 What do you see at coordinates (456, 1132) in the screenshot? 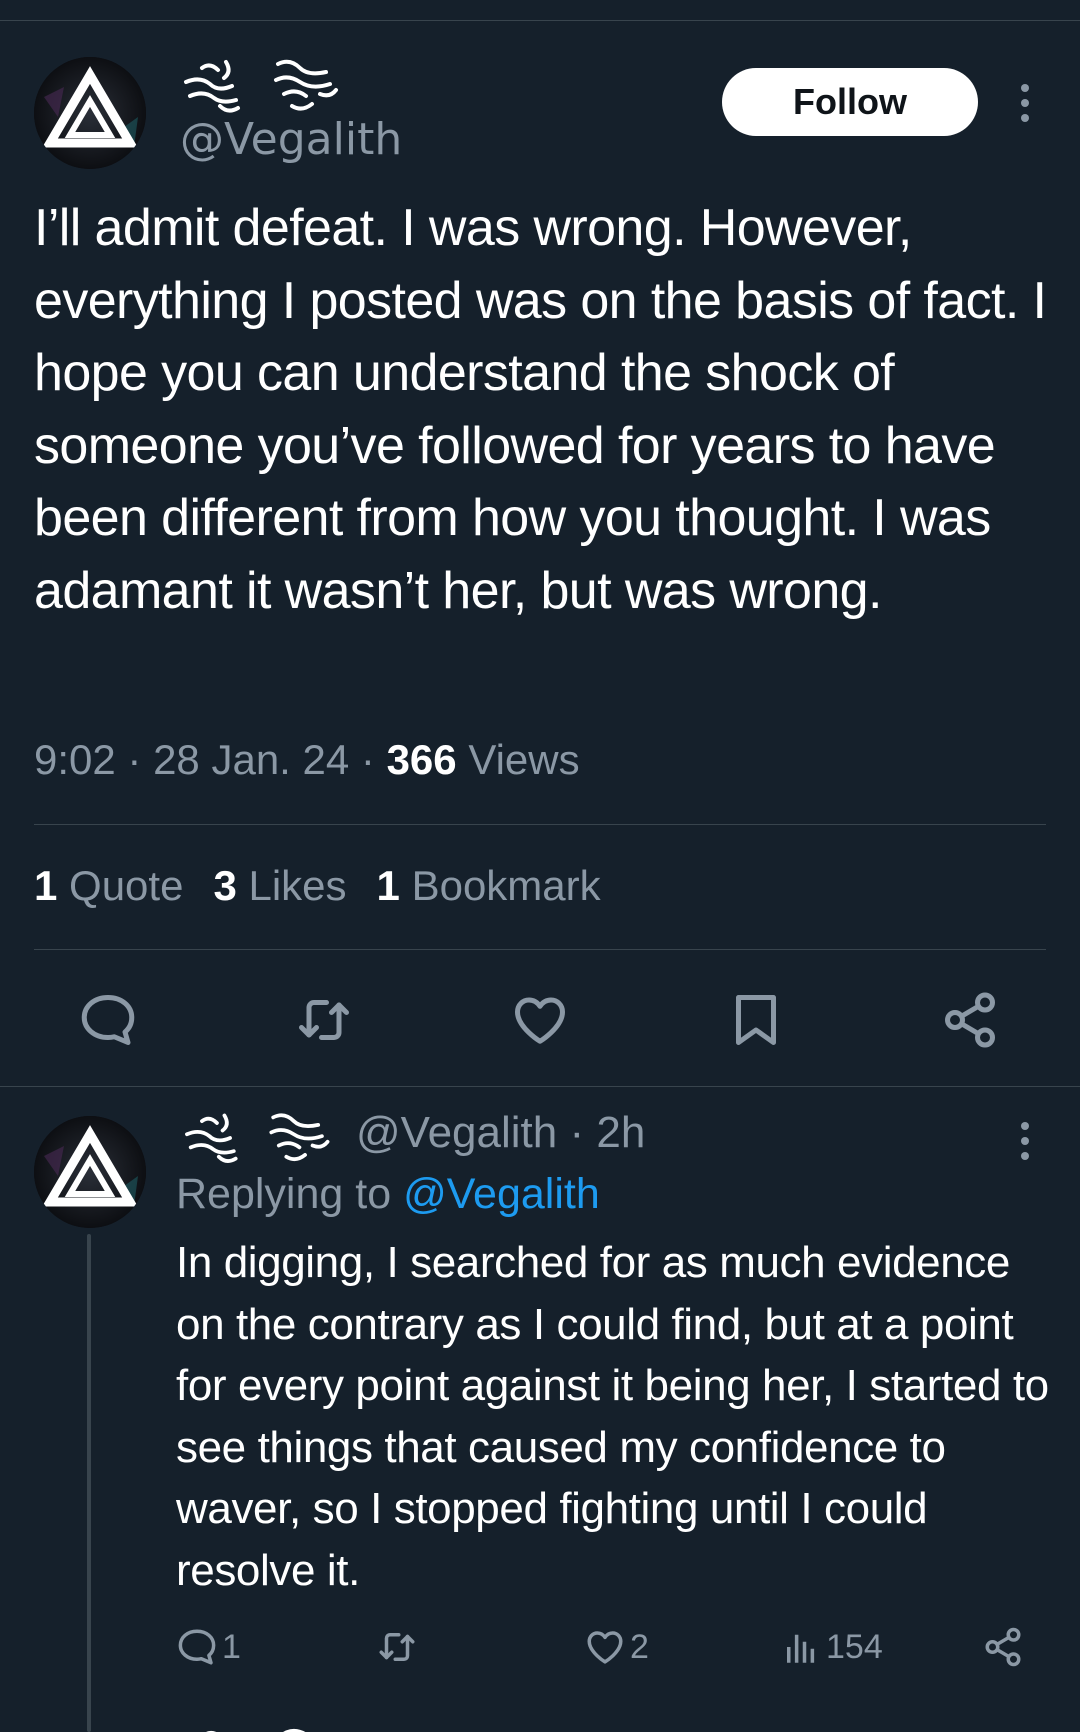
I see `reply-handle: @Vegalith` at bounding box center [456, 1132].